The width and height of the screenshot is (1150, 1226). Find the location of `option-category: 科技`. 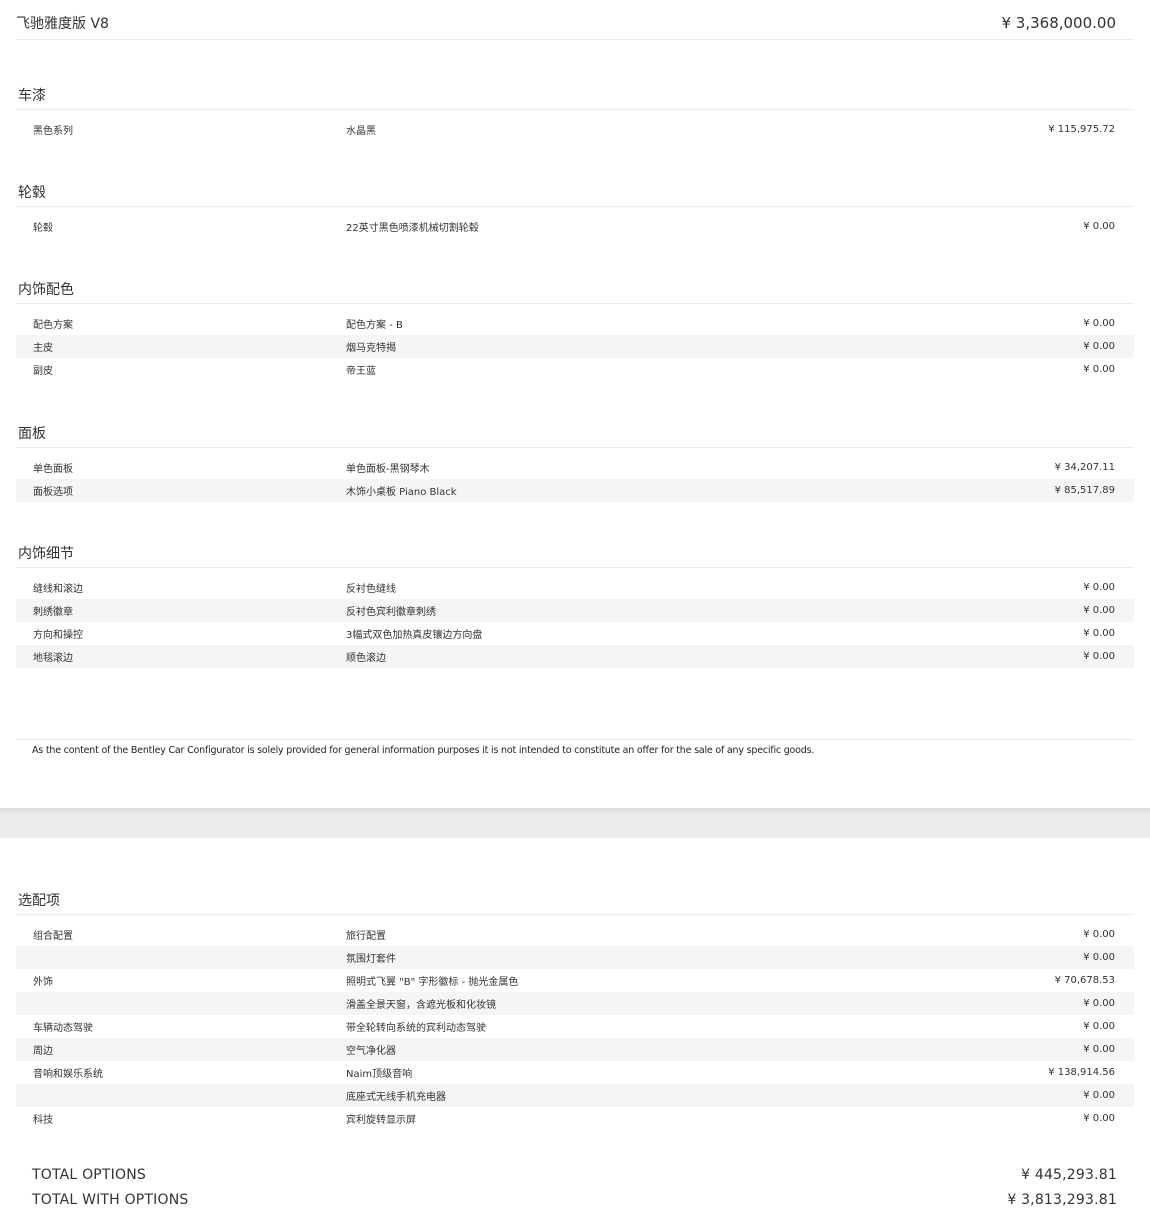

option-category: 科技 is located at coordinates (43, 1120).